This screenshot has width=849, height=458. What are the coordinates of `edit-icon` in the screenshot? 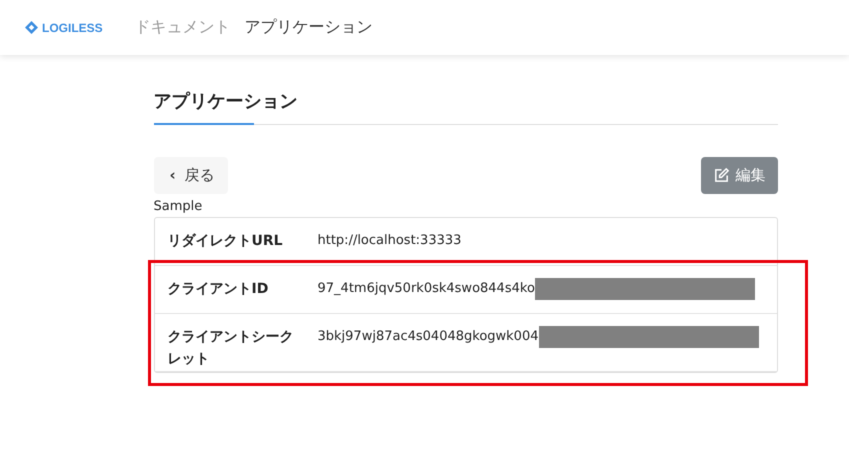 It's located at (721, 175).